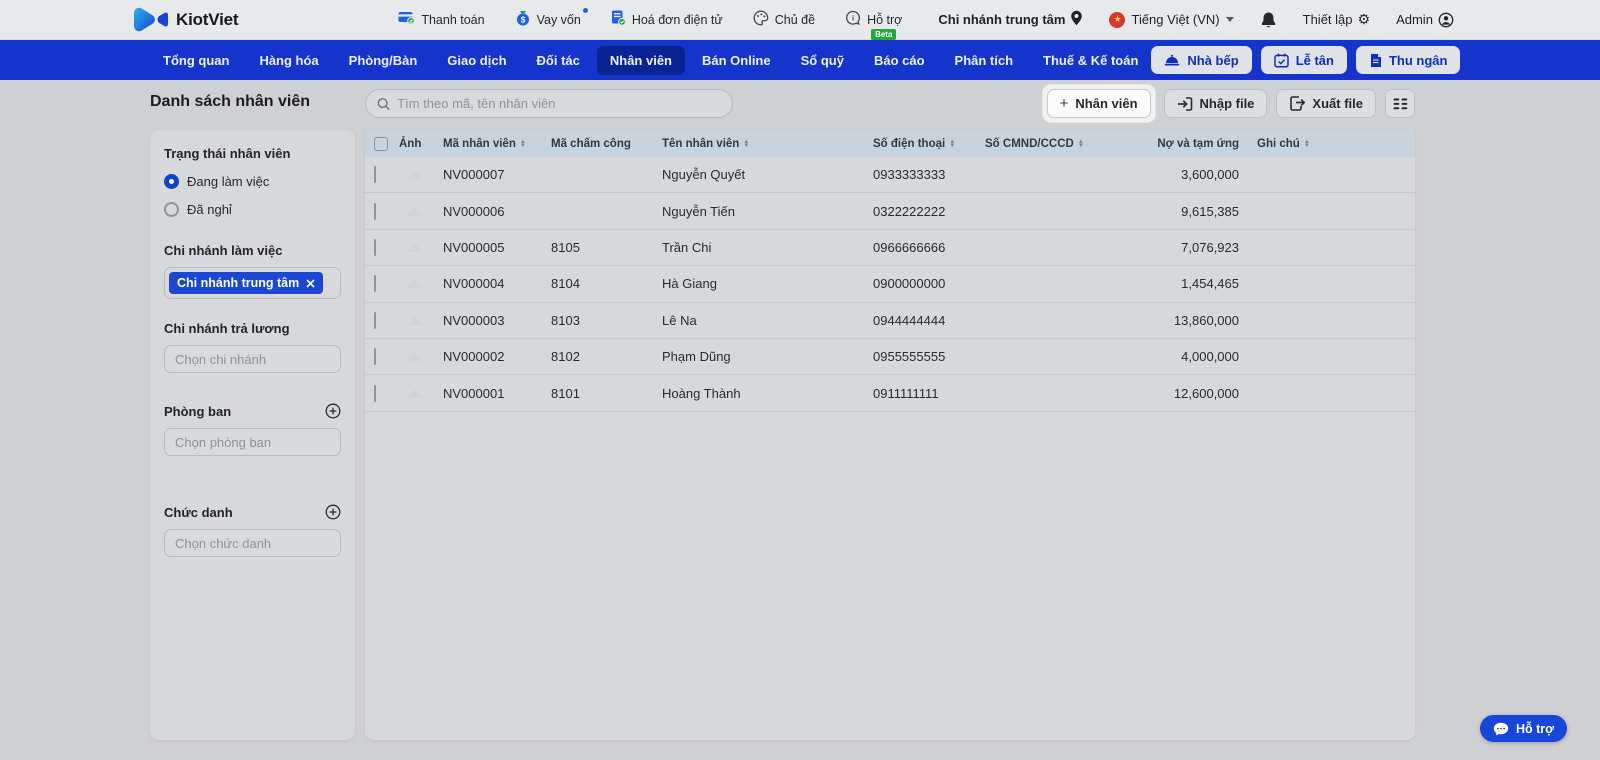 The height and width of the screenshot is (760, 1600). I want to click on pay-branch-select, so click(252, 359).